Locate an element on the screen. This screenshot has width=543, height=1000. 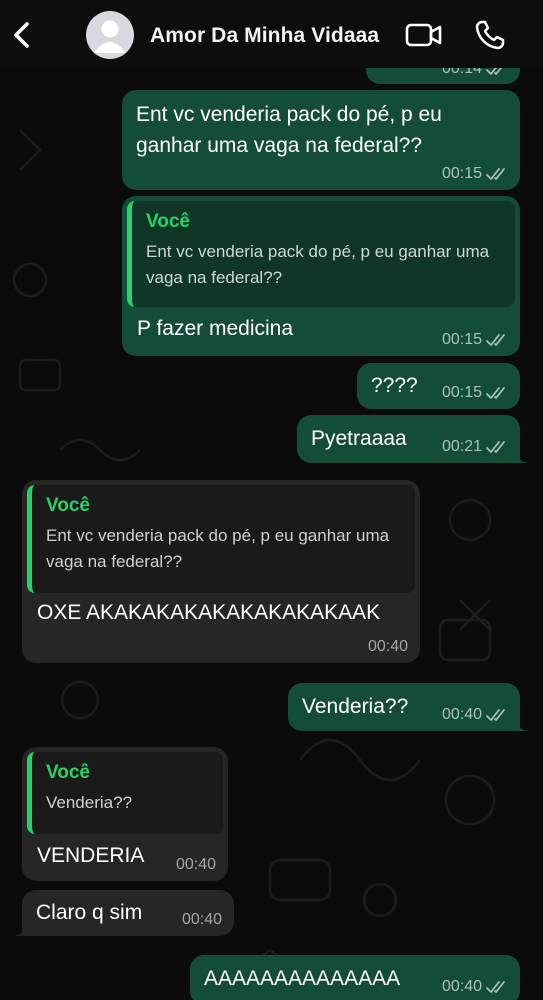
quote-text: Venderia?? is located at coordinates (89, 802).